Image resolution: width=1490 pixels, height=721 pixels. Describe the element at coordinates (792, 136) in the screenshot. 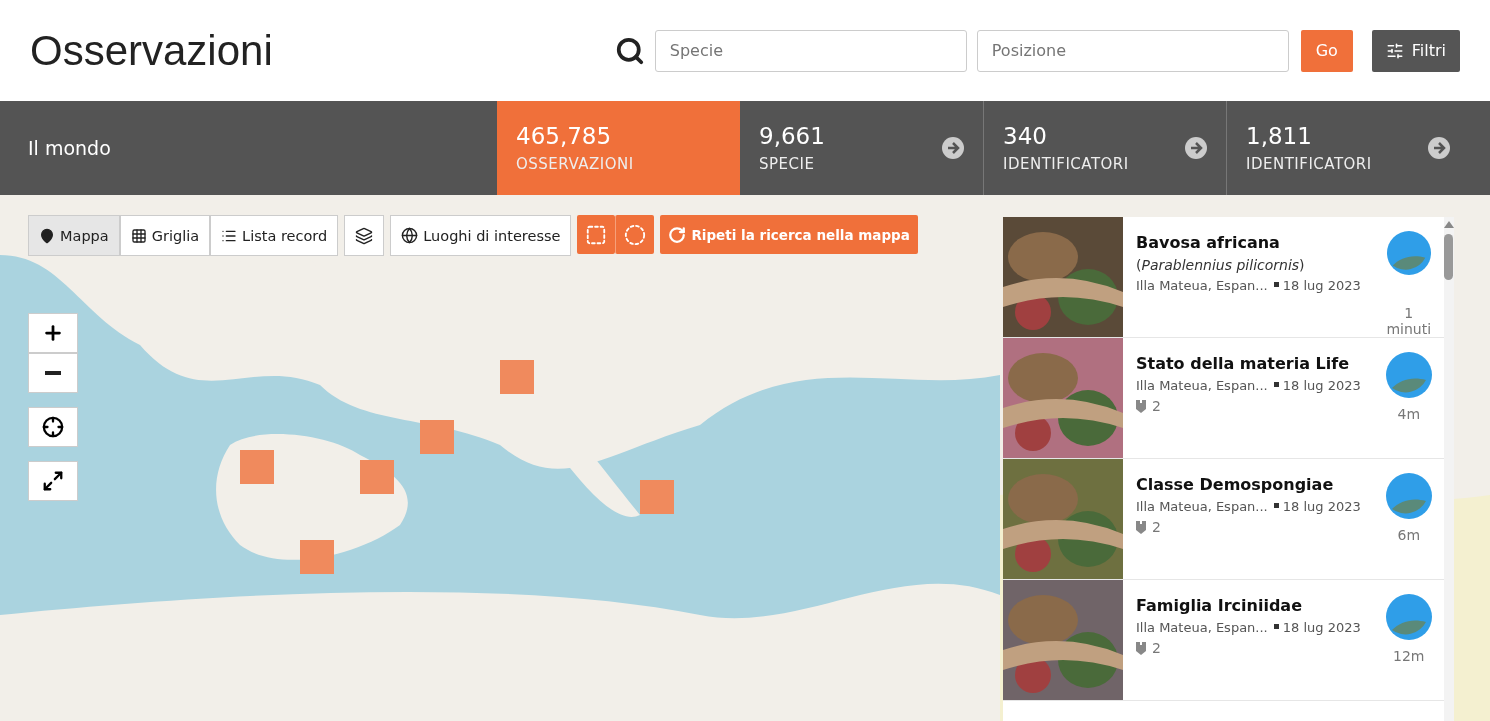

I see `stat-value: 9,661` at that location.